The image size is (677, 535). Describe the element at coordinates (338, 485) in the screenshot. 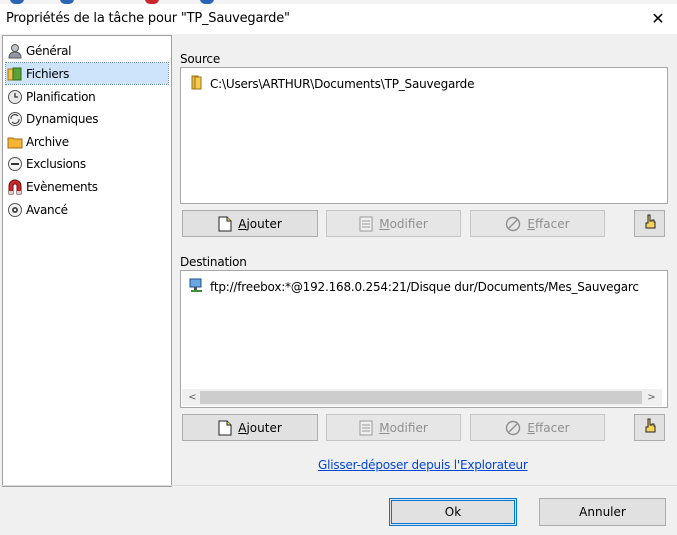

I see `footer-separator` at that location.